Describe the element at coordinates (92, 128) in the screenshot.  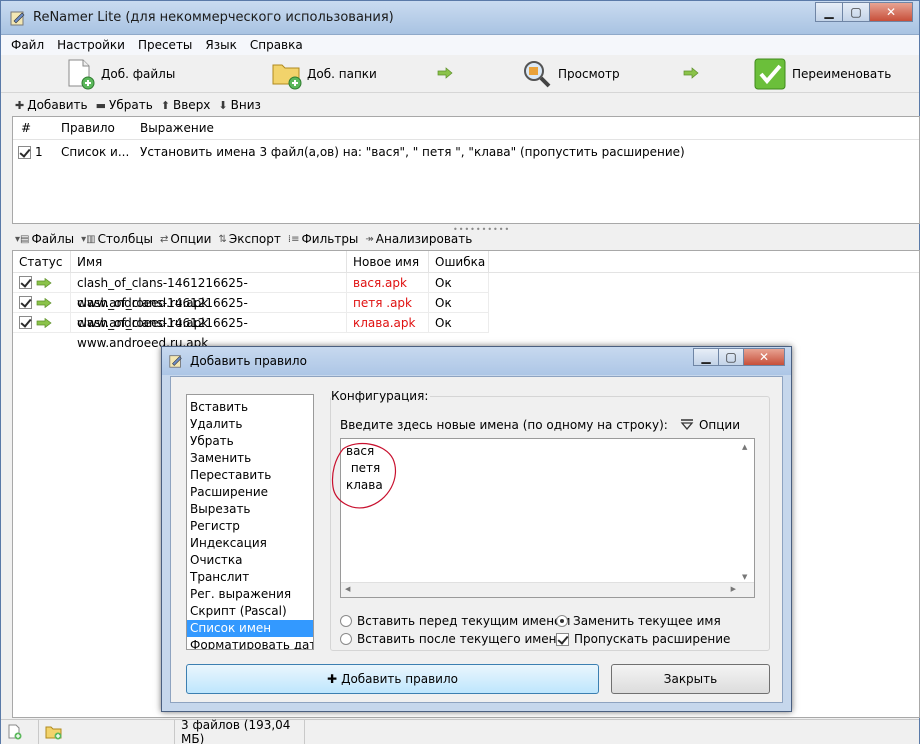
I see `column-rule: Правило` at that location.